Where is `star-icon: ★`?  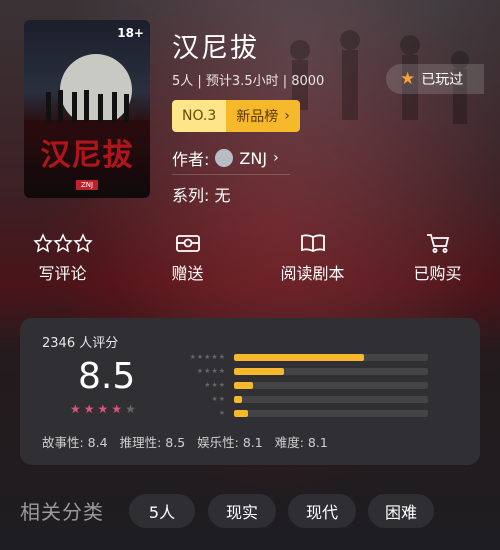 star-icon: ★ is located at coordinates (408, 79).